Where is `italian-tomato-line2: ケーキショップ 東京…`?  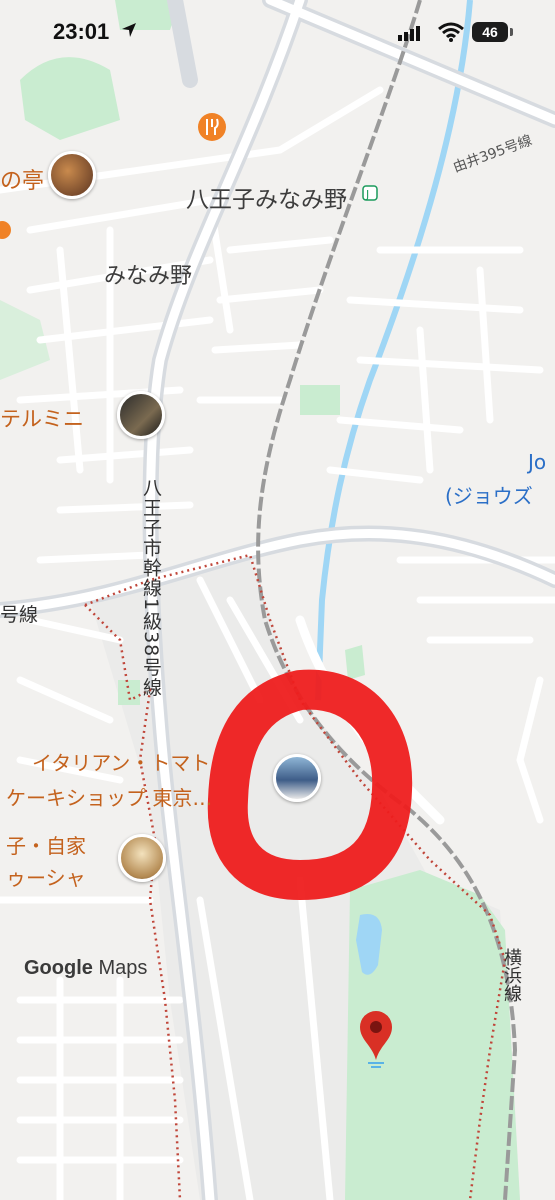 italian-tomato-line2: ケーキショップ 東京… is located at coordinates (109, 796).